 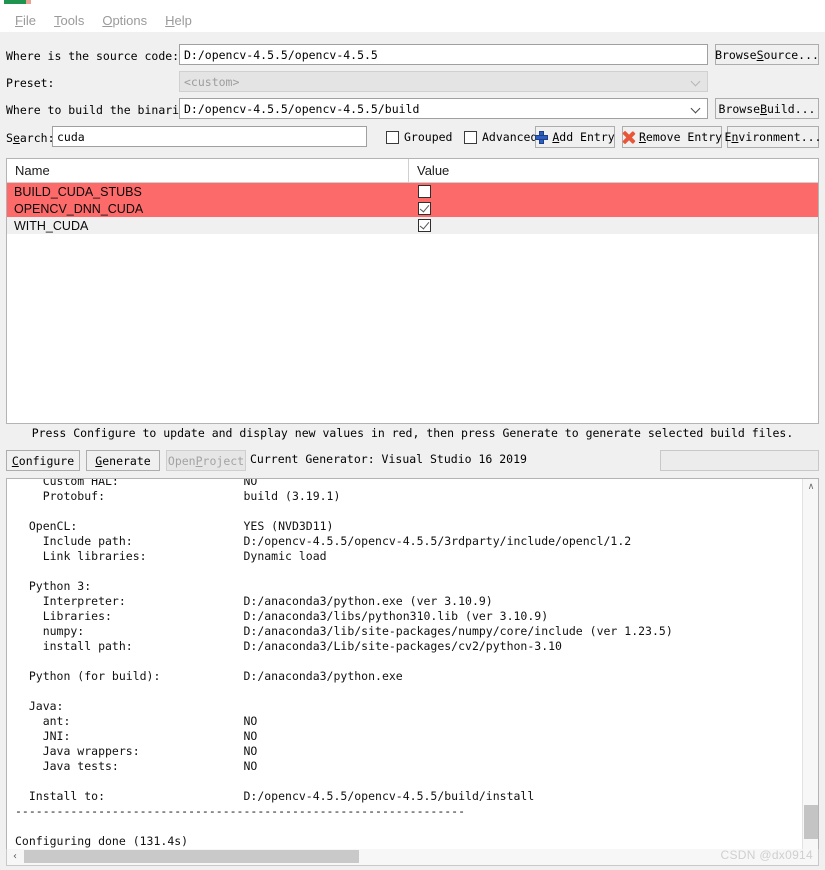 I want to click on menu-tools: Tools, so click(x=69, y=20).